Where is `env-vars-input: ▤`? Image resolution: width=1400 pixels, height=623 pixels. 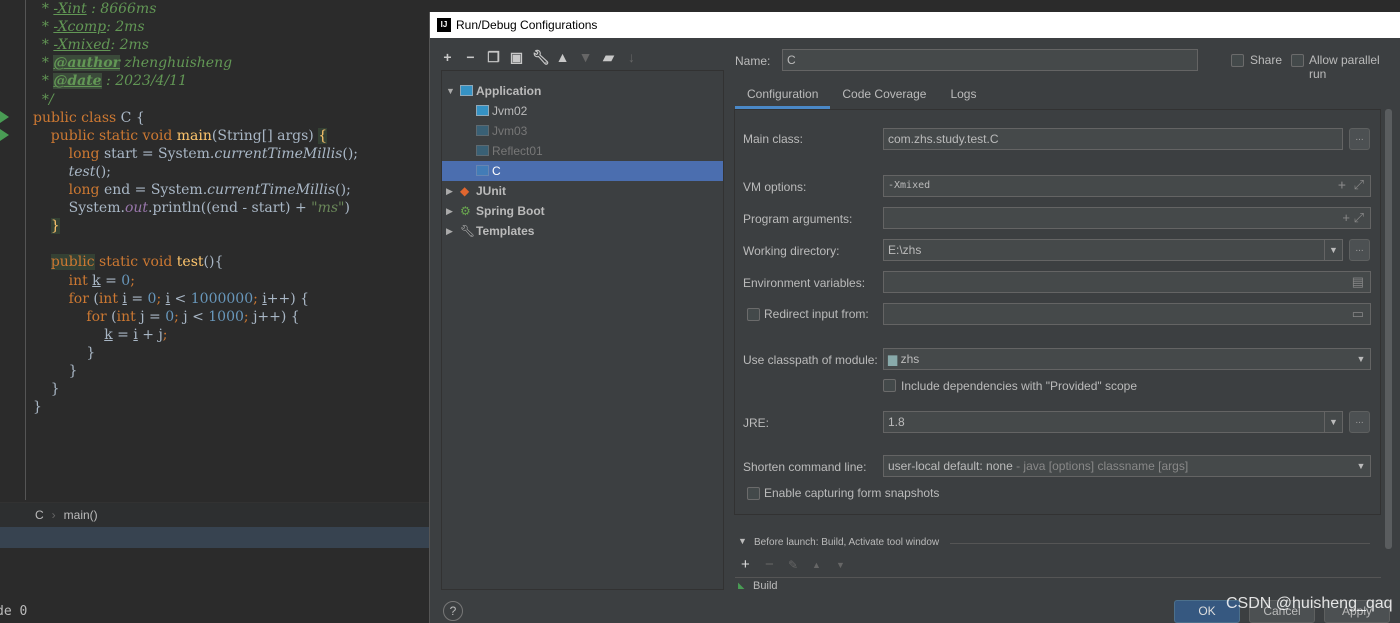 env-vars-input: ▤ is located at coordinates (1127, 282).